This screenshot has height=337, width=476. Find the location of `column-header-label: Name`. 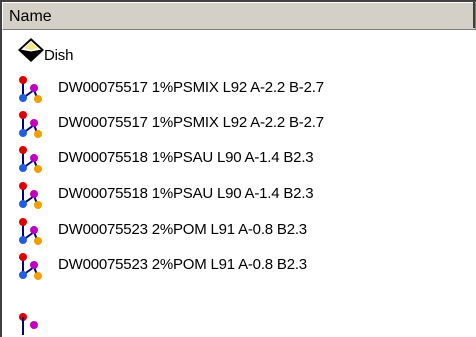

column-header-label: Name is located at coordinates (30, 16).